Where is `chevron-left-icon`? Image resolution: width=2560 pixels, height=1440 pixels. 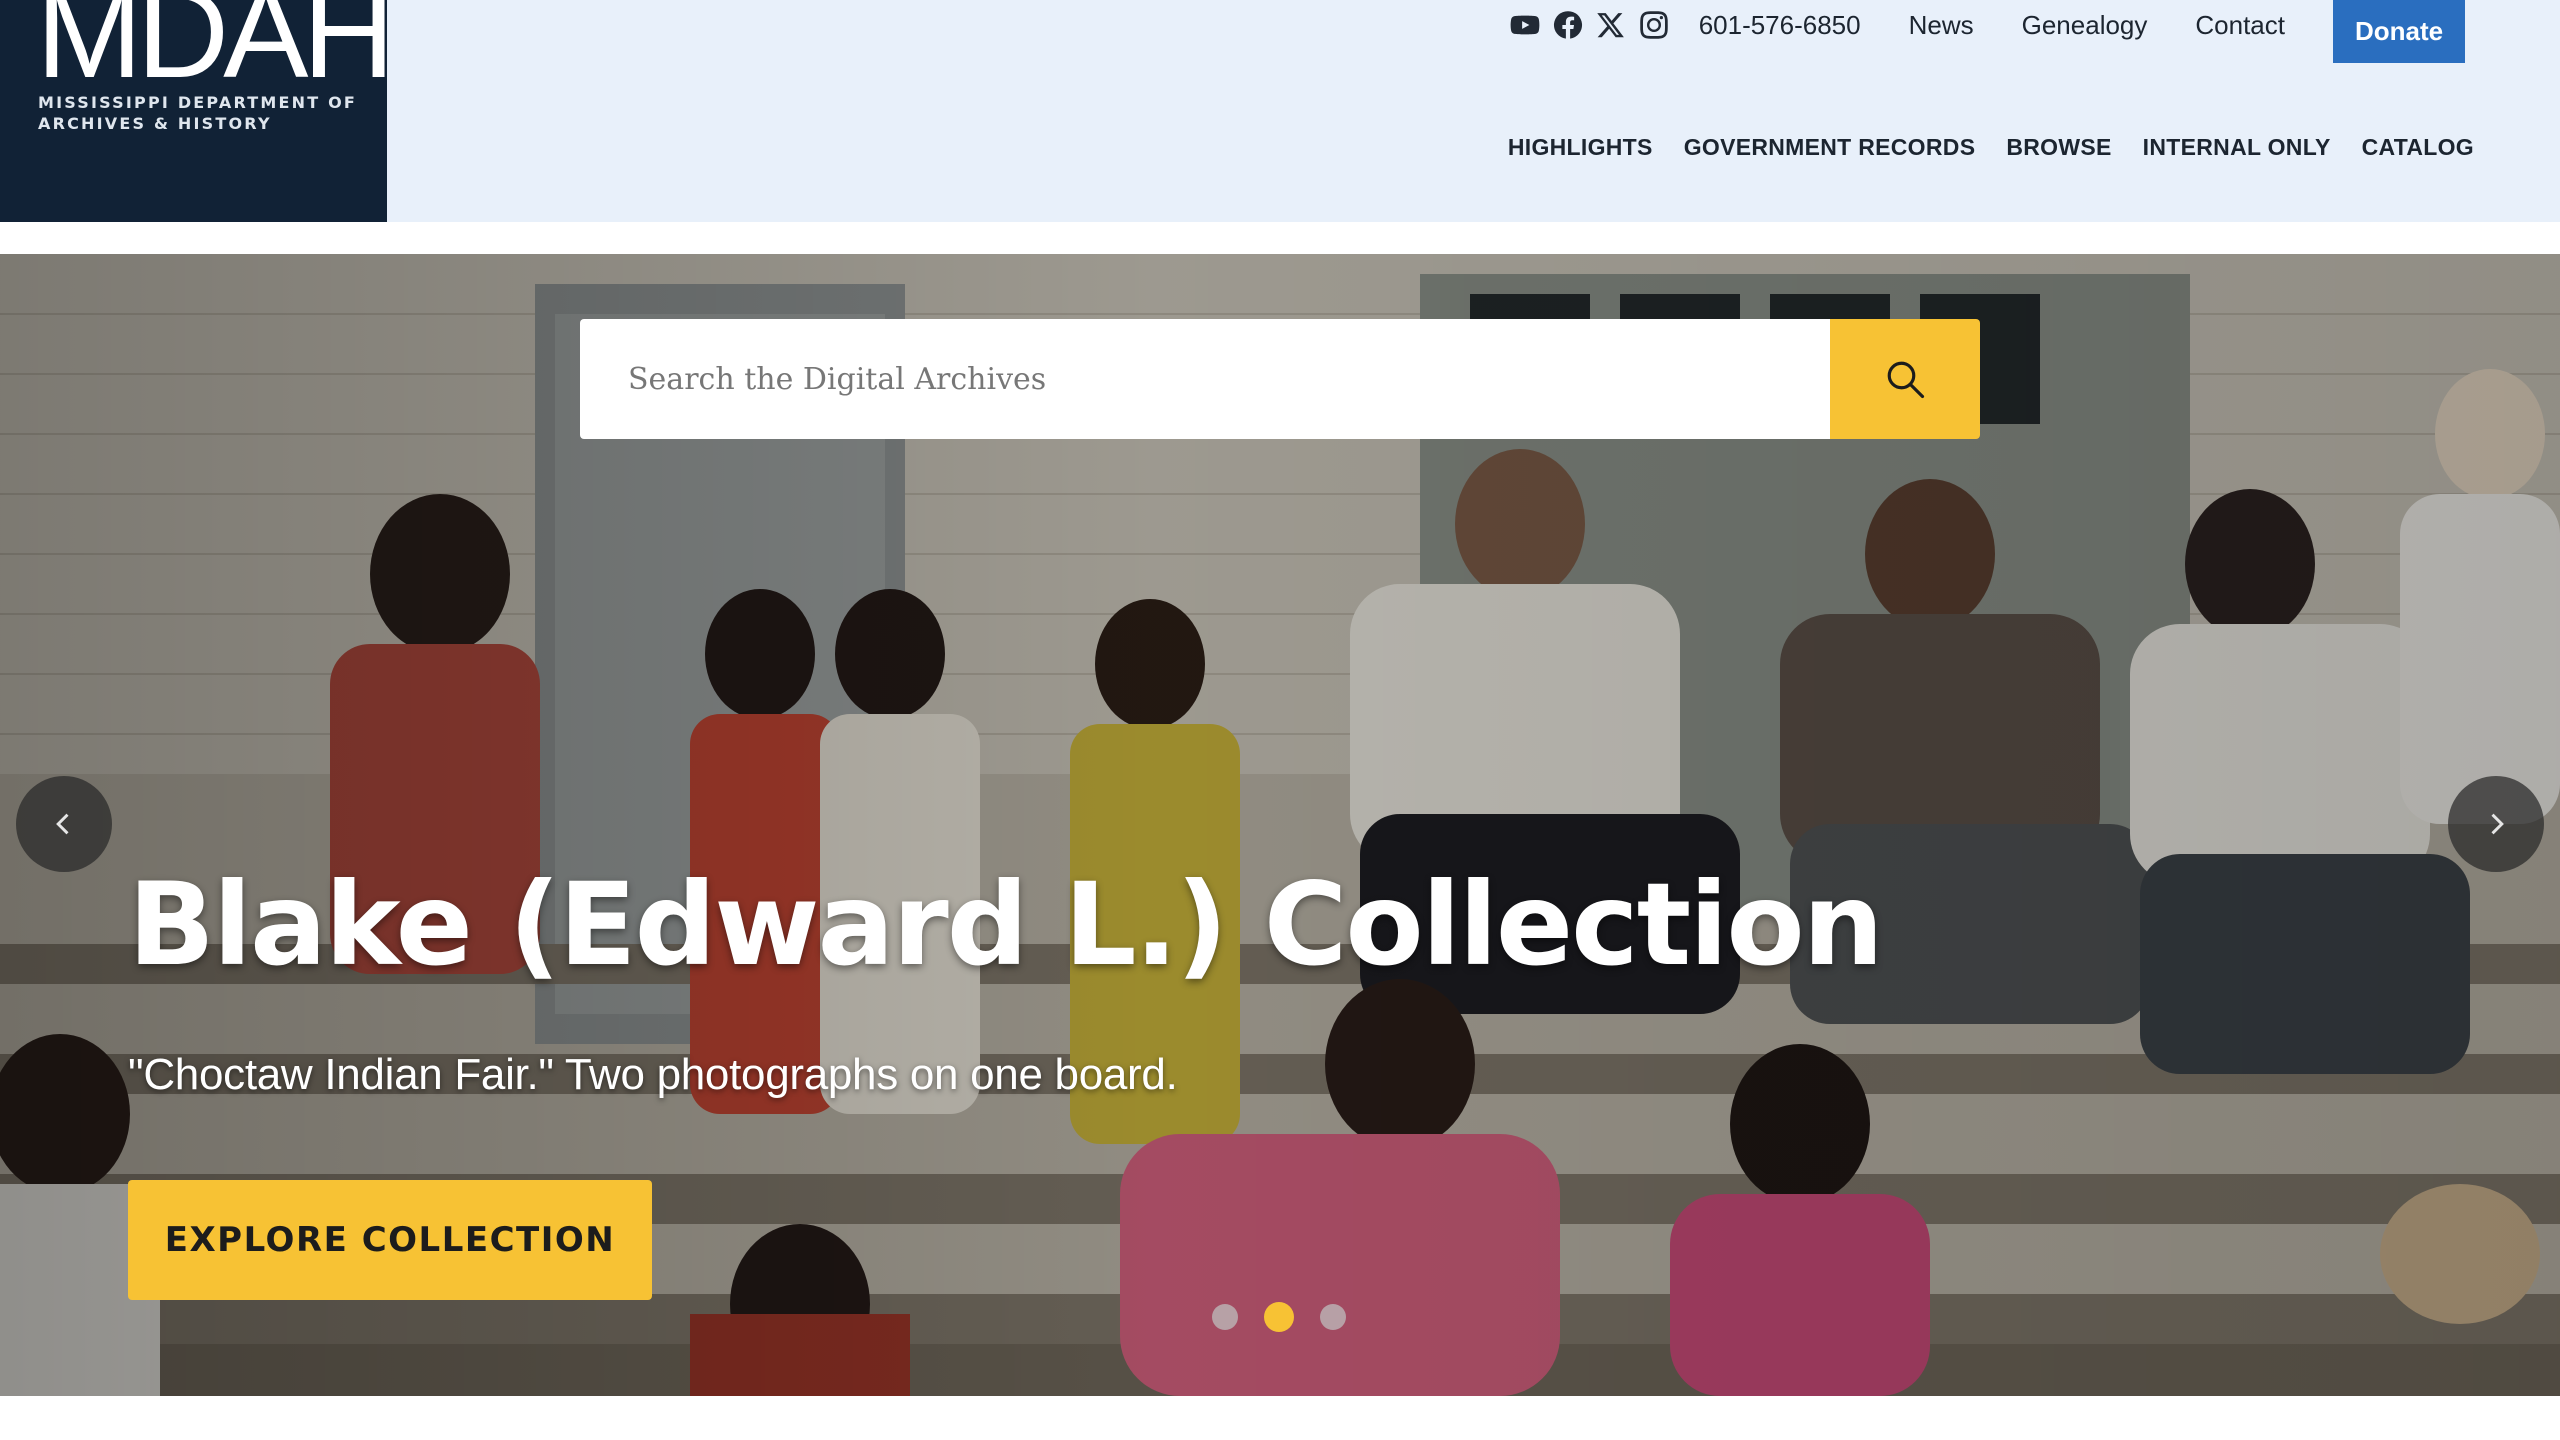 chevron-left-icon is located at coordinates (62, 824).